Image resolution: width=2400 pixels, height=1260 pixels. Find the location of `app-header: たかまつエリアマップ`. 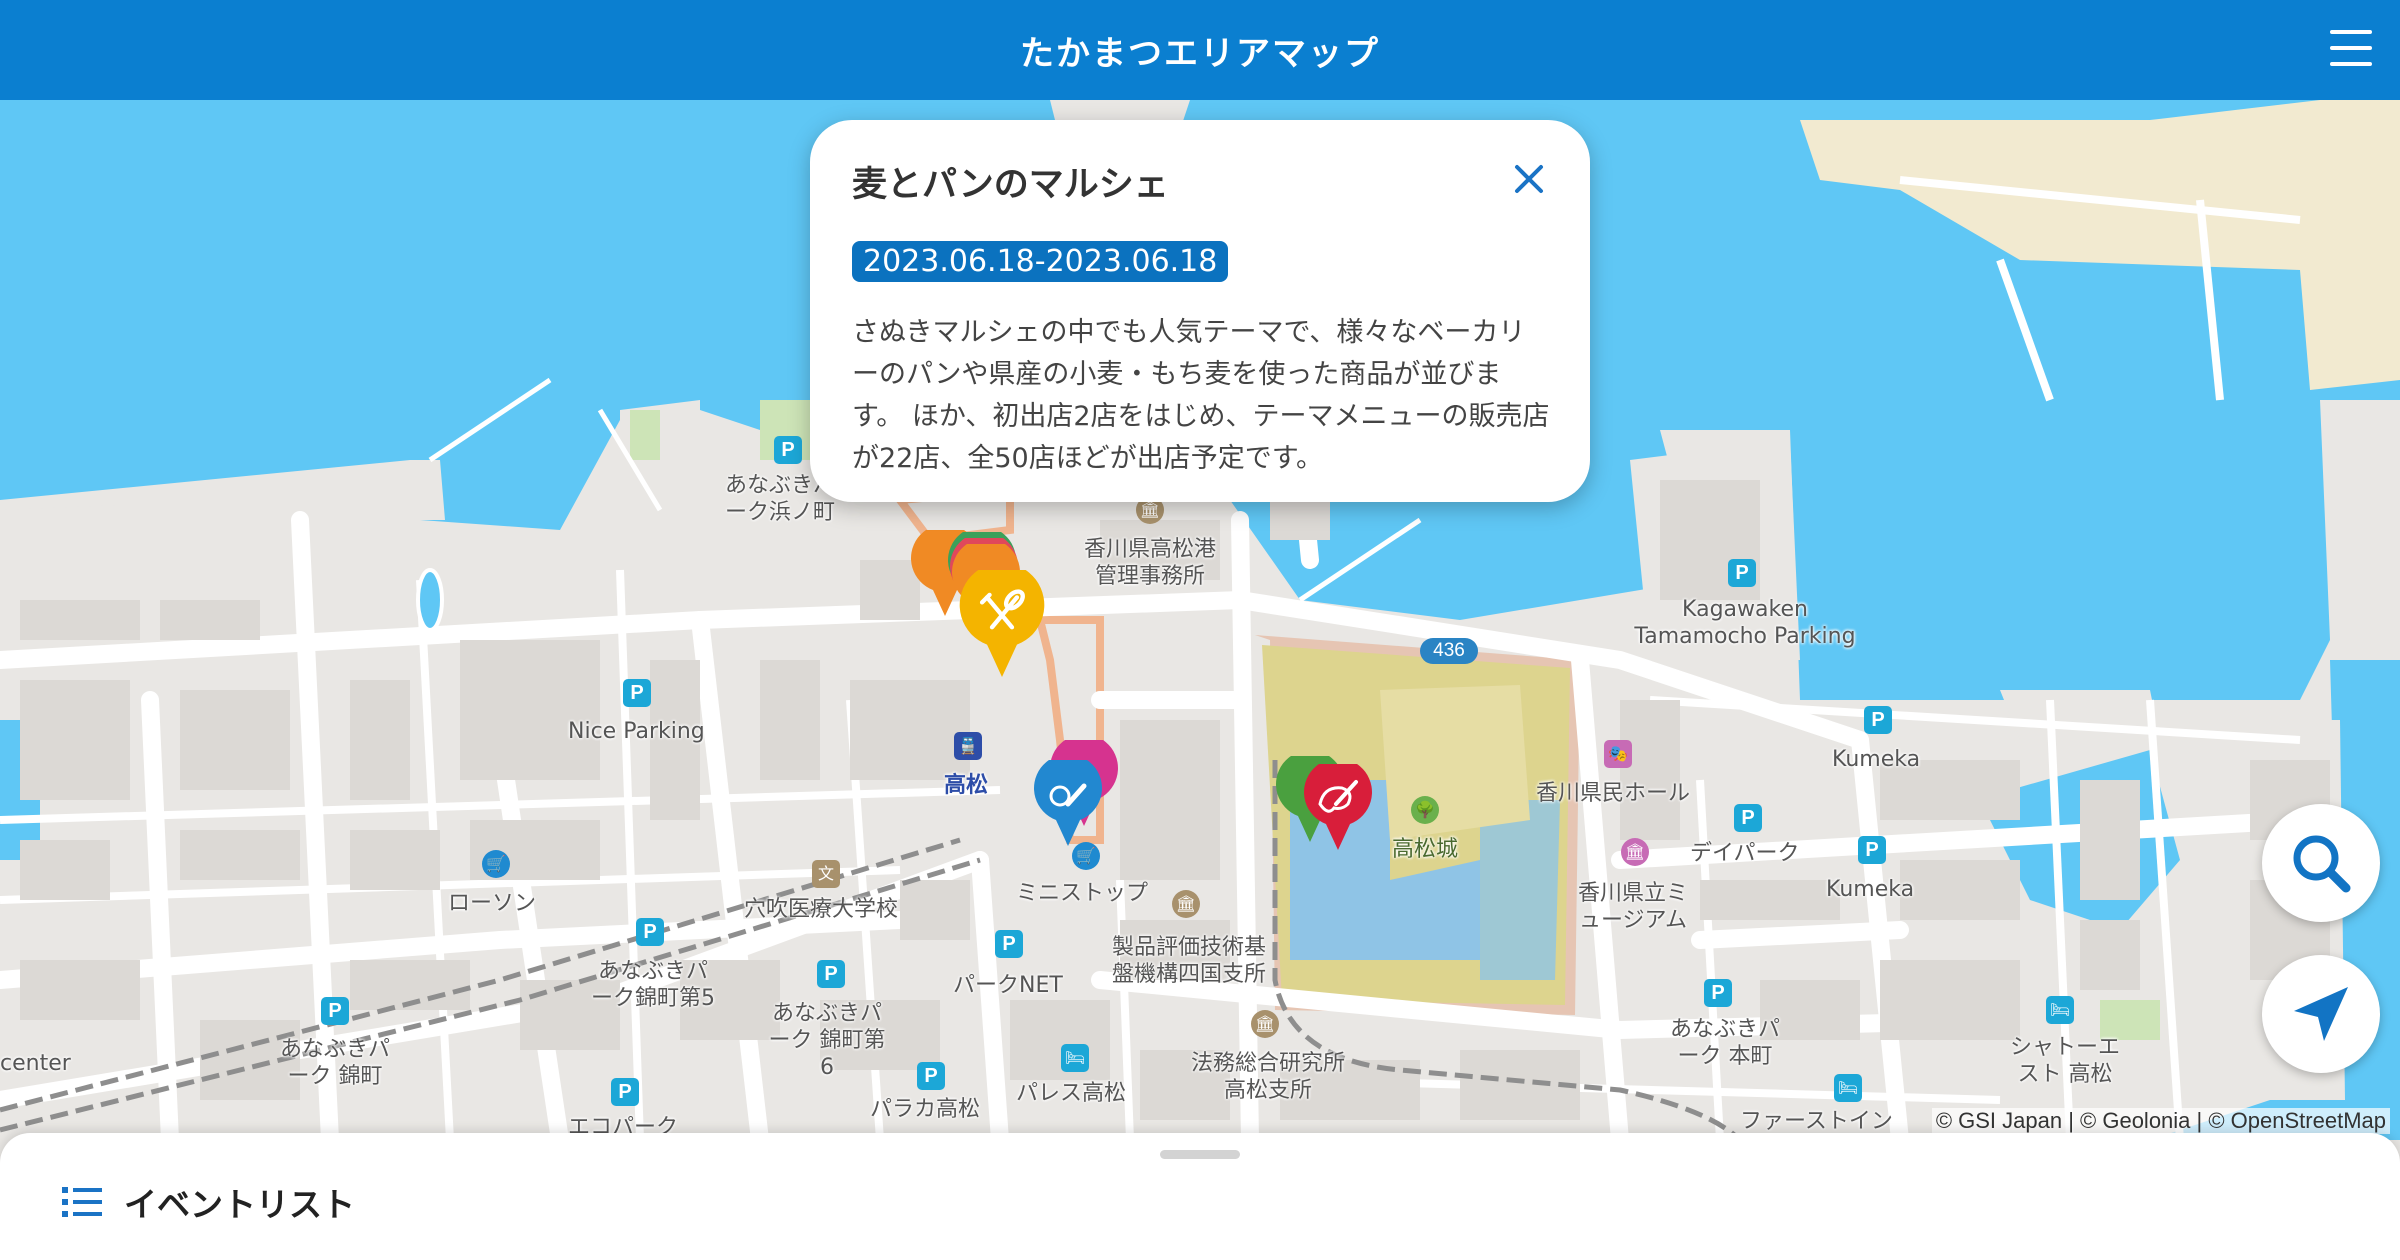

app-header: たかまつエリアマップ is located at coordinates (1200, 50).